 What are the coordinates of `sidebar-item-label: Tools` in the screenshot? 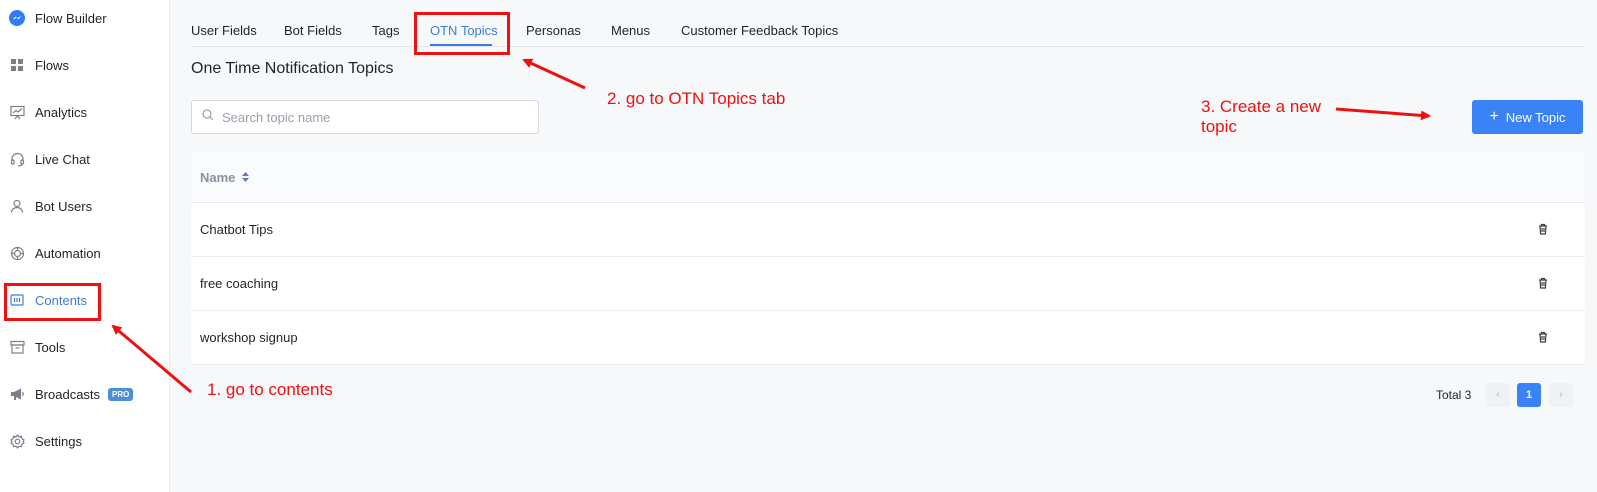 It's located at (50, 347).